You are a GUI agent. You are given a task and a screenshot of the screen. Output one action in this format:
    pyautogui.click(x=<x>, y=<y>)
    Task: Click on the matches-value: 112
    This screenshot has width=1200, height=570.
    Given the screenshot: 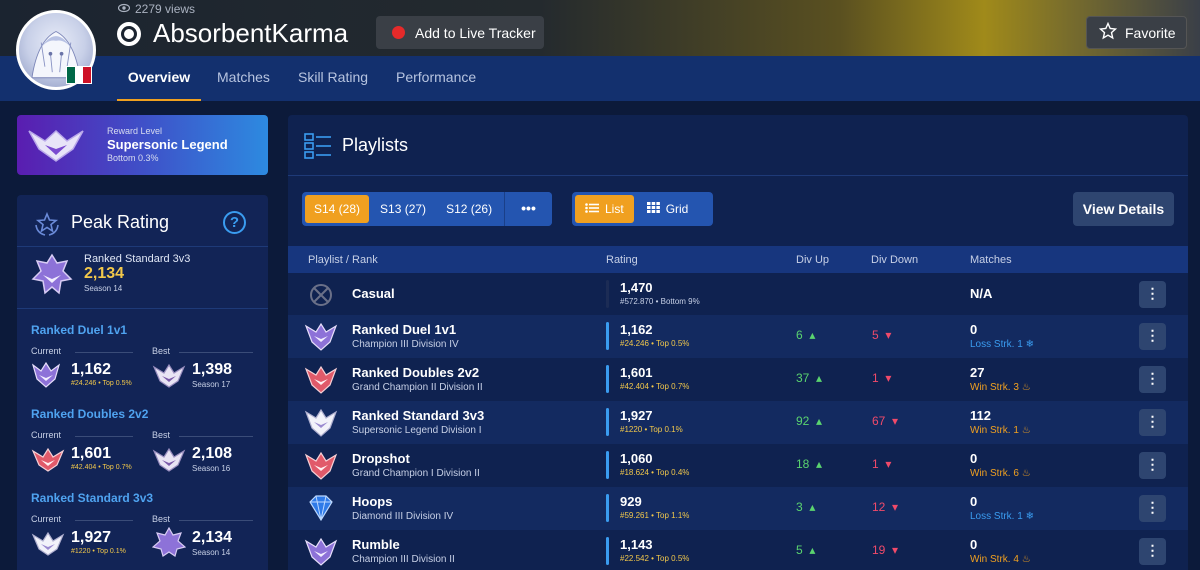 What is the action you would take?
    pyautogui.click(x=980, y=415)
    